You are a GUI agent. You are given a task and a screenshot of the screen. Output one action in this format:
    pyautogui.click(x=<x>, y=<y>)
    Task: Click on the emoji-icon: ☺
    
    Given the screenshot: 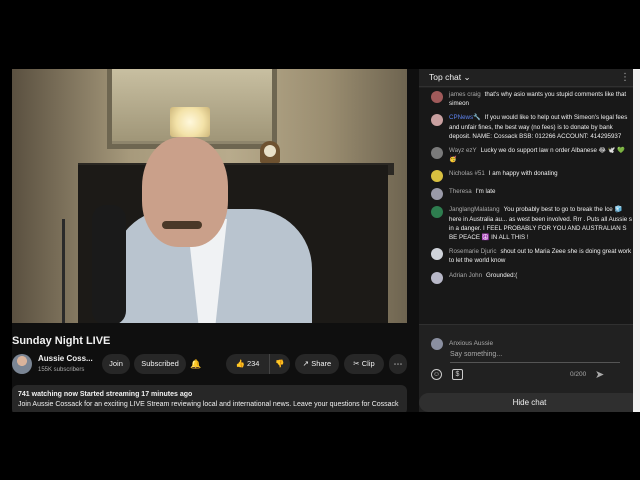 What is the action you would take?
    pyautogui.click(x=436, y=374)
    